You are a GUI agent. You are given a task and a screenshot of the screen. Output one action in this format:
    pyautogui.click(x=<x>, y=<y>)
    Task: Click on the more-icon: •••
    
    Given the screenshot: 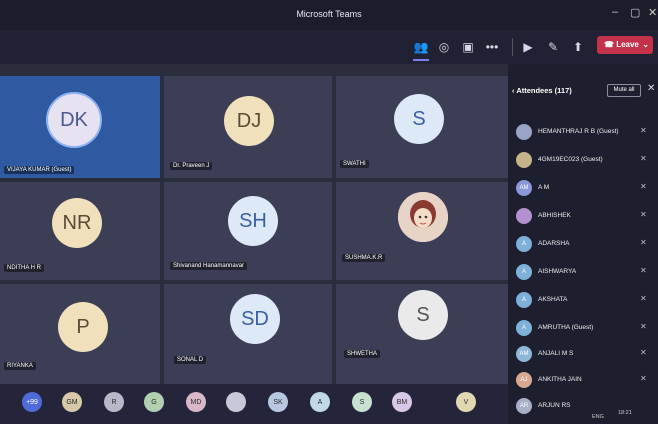 What is the action you would take?
    pyautogui.click(x=492, y=47)
    